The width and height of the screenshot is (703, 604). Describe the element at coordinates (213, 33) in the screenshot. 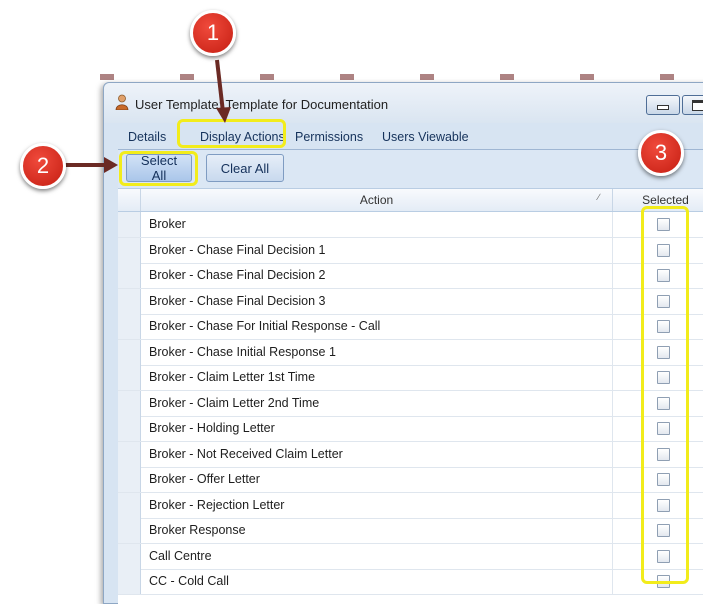

I see `callout-1: 1` at that location.